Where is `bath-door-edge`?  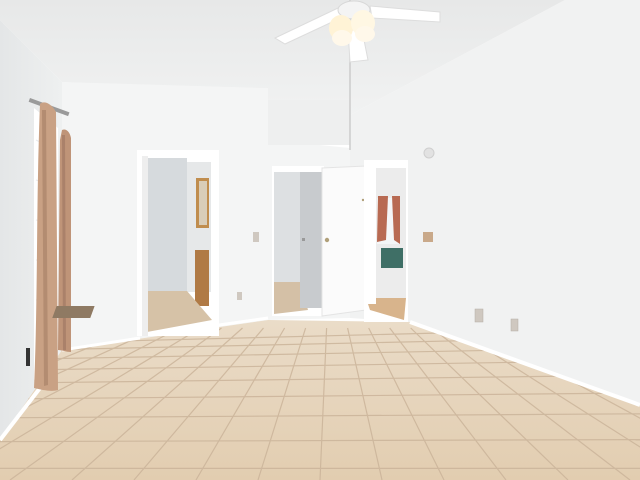 bath-door-edge is located at coordinates (145, 246).